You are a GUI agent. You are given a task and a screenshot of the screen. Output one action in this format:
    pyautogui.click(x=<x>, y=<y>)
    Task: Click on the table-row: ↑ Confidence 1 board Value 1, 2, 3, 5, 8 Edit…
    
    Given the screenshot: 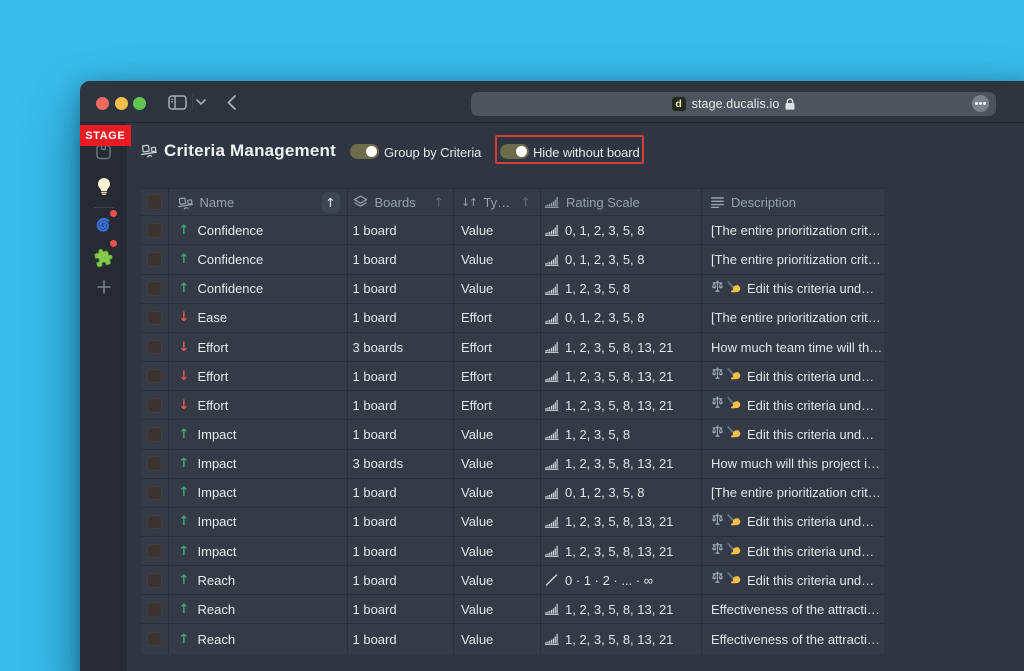 What is the action you would take?
    pyautogui.click(x=512, y=289)
    